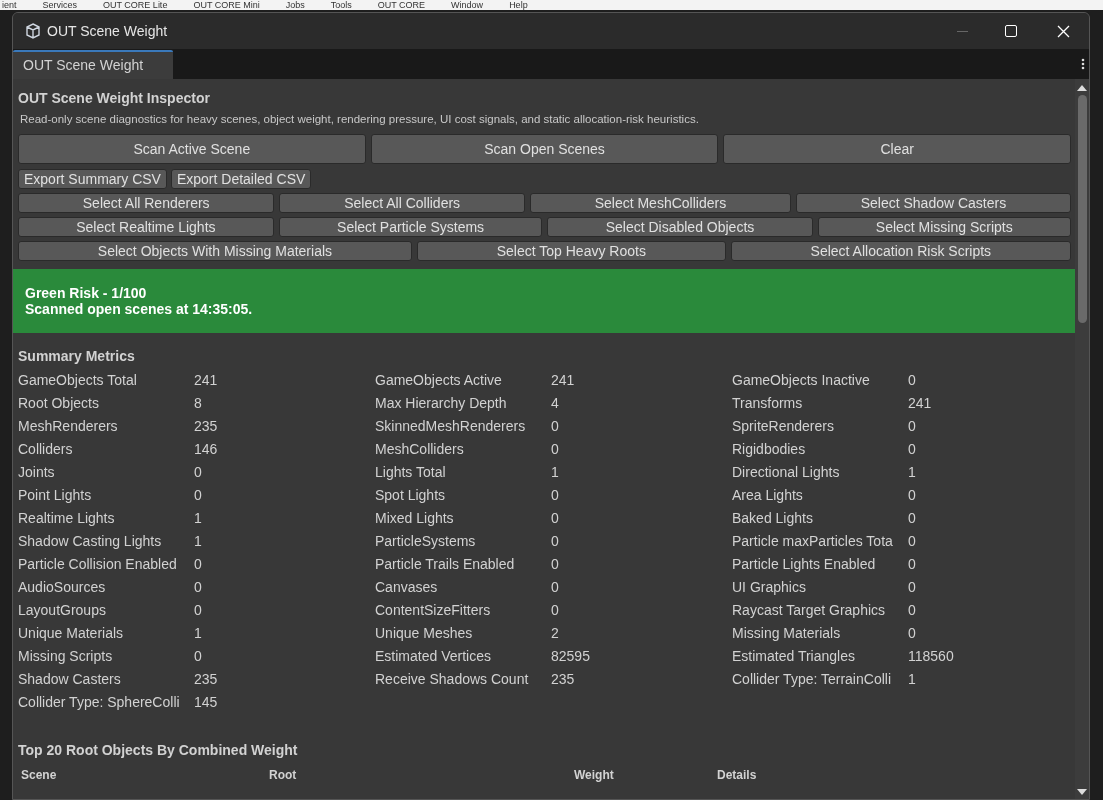 This screenshot has height=800, width=1103. Describe the element at coordinates (812, 541) in the screenshot. I see `metric-label: Particle maxParticles Tota` at that location.